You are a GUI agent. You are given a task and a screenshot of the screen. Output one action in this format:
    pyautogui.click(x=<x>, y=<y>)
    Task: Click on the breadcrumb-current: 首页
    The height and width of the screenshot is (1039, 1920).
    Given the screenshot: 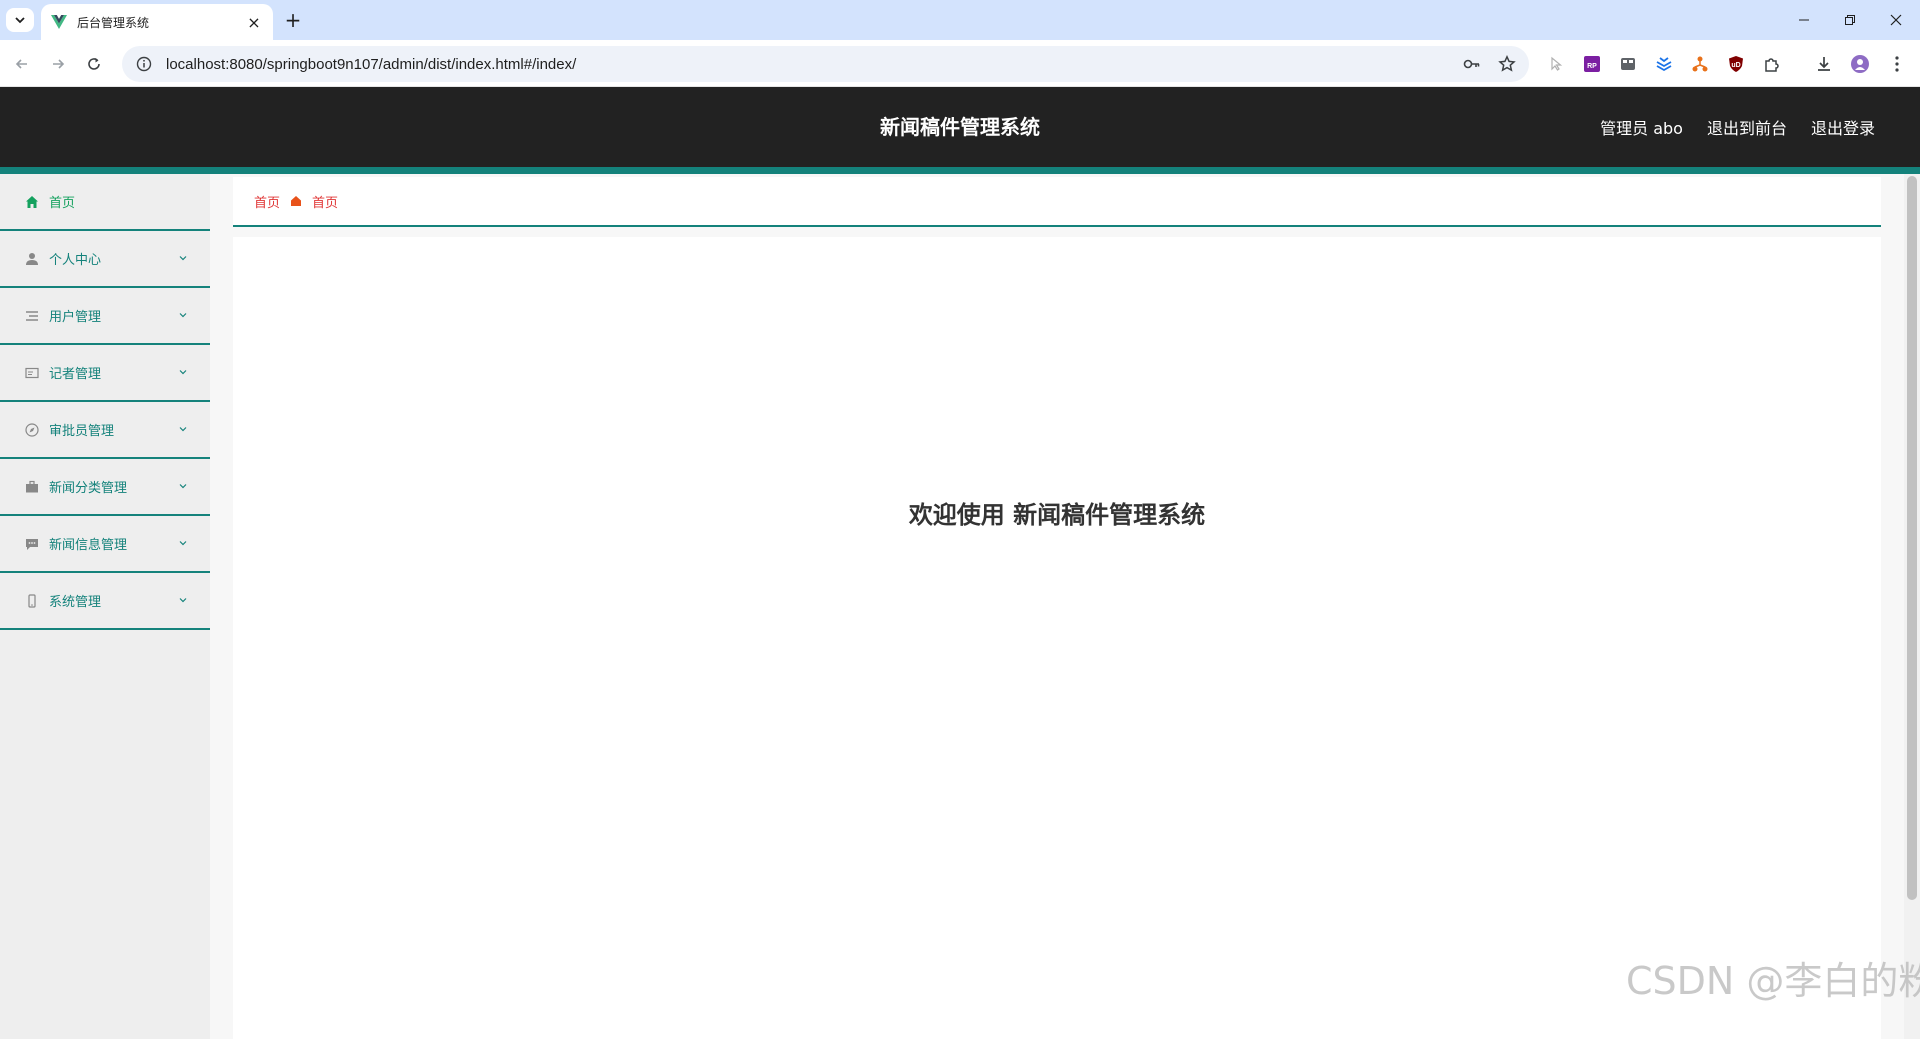 What is the action you would take?
    pyautogui.click(x=325, y=203)
    